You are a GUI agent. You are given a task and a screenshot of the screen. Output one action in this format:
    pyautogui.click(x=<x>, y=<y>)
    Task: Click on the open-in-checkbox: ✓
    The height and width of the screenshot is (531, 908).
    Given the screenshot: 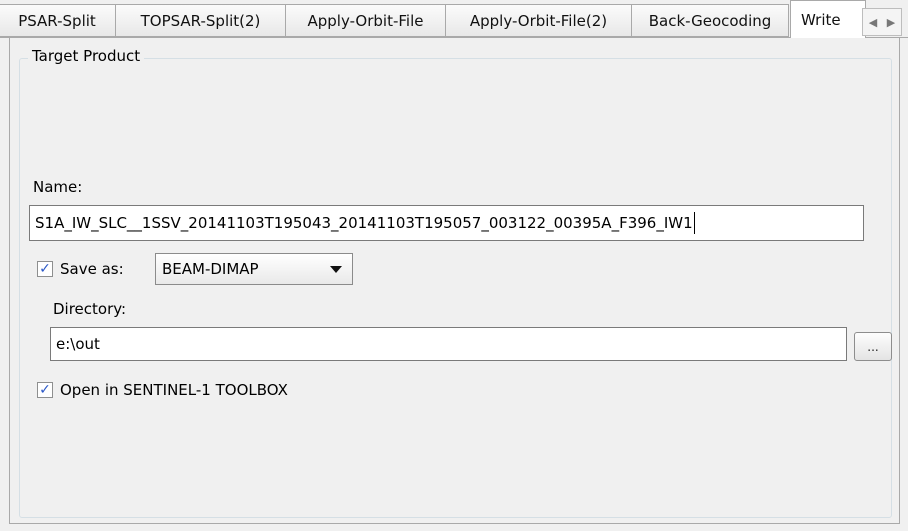 What is the action you would take?
    pyautogui.click(x=45, y=390)
    